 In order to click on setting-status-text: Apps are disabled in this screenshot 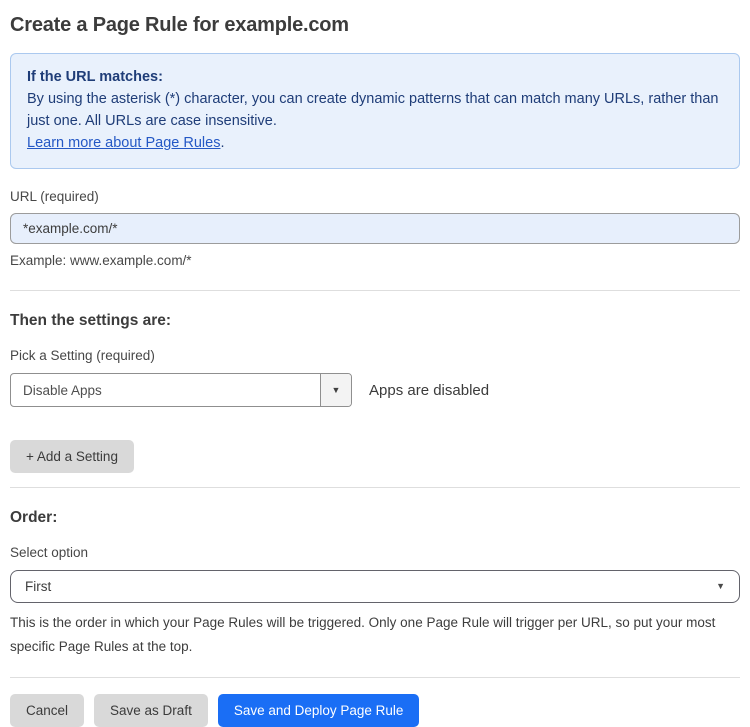, I will do `click(429, 390)`.